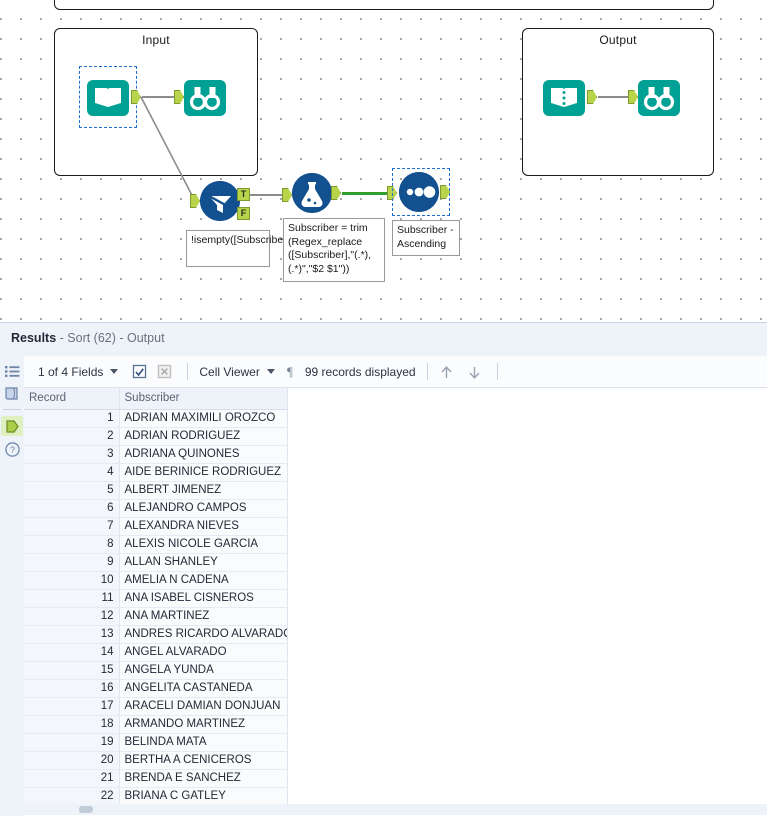 The width and height of the screenshot is (767, 816). What do you see at coordinates (395, 372) in the screenshot?
I see `results-toolbar: 1 of 4 Fields Cell Viewer ¶ 99 records d` at bounding box center [395, 372].